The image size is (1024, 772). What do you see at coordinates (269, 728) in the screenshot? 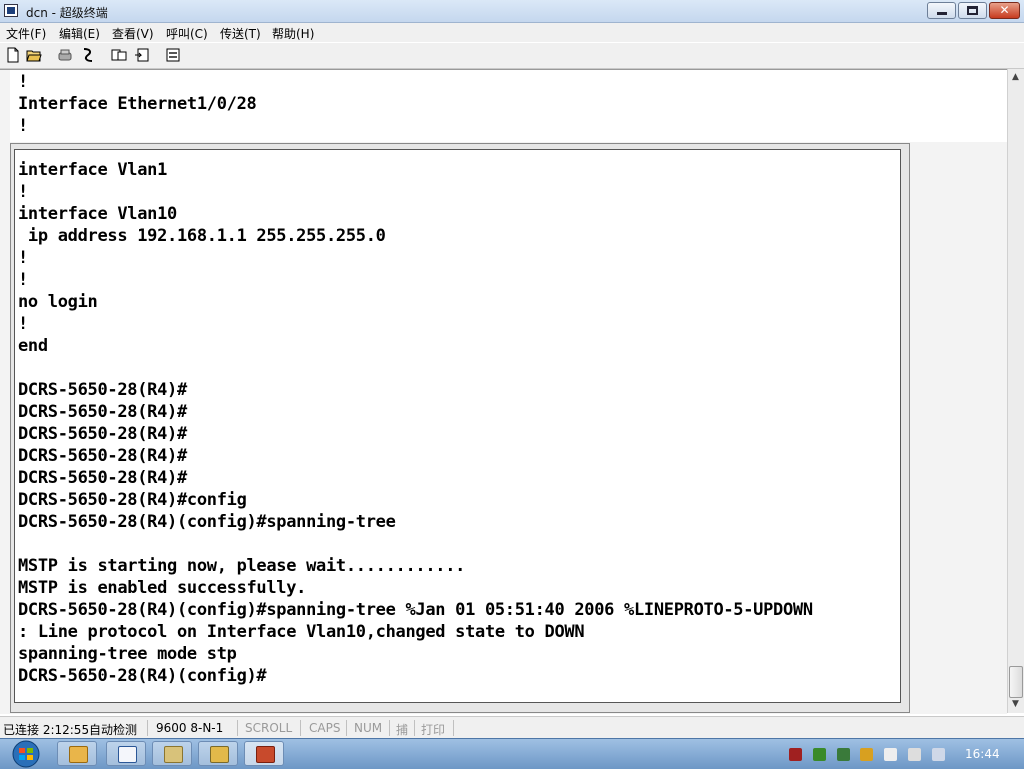
I see `scroll-indicator: SCROLL` at bounding box center [269, 728].